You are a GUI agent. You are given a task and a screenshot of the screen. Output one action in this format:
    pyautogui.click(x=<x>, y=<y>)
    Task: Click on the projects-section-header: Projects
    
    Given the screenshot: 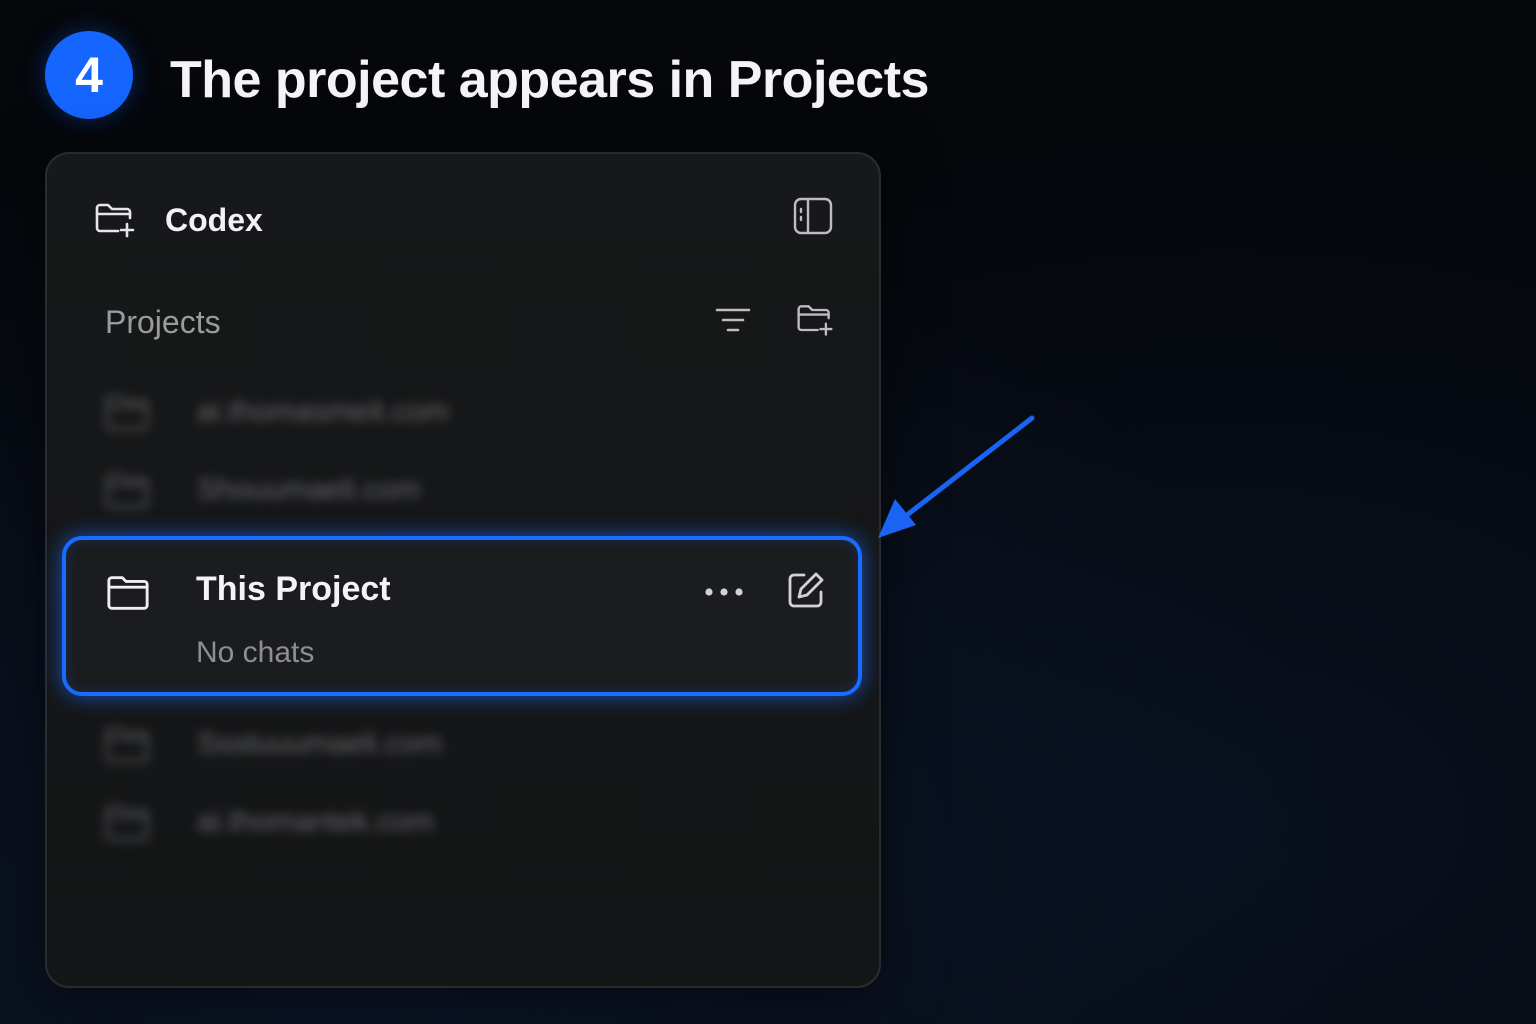 What is the action you would take?
    pyautogui.click(x=471, y=322)
    